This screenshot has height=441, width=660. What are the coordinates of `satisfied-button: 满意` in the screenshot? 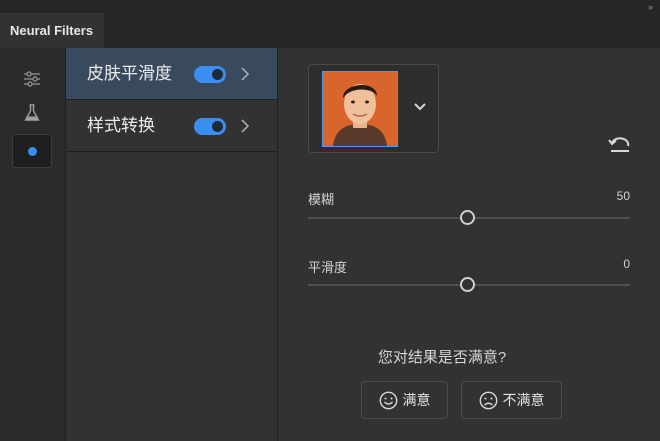 It's located at (404, 400).